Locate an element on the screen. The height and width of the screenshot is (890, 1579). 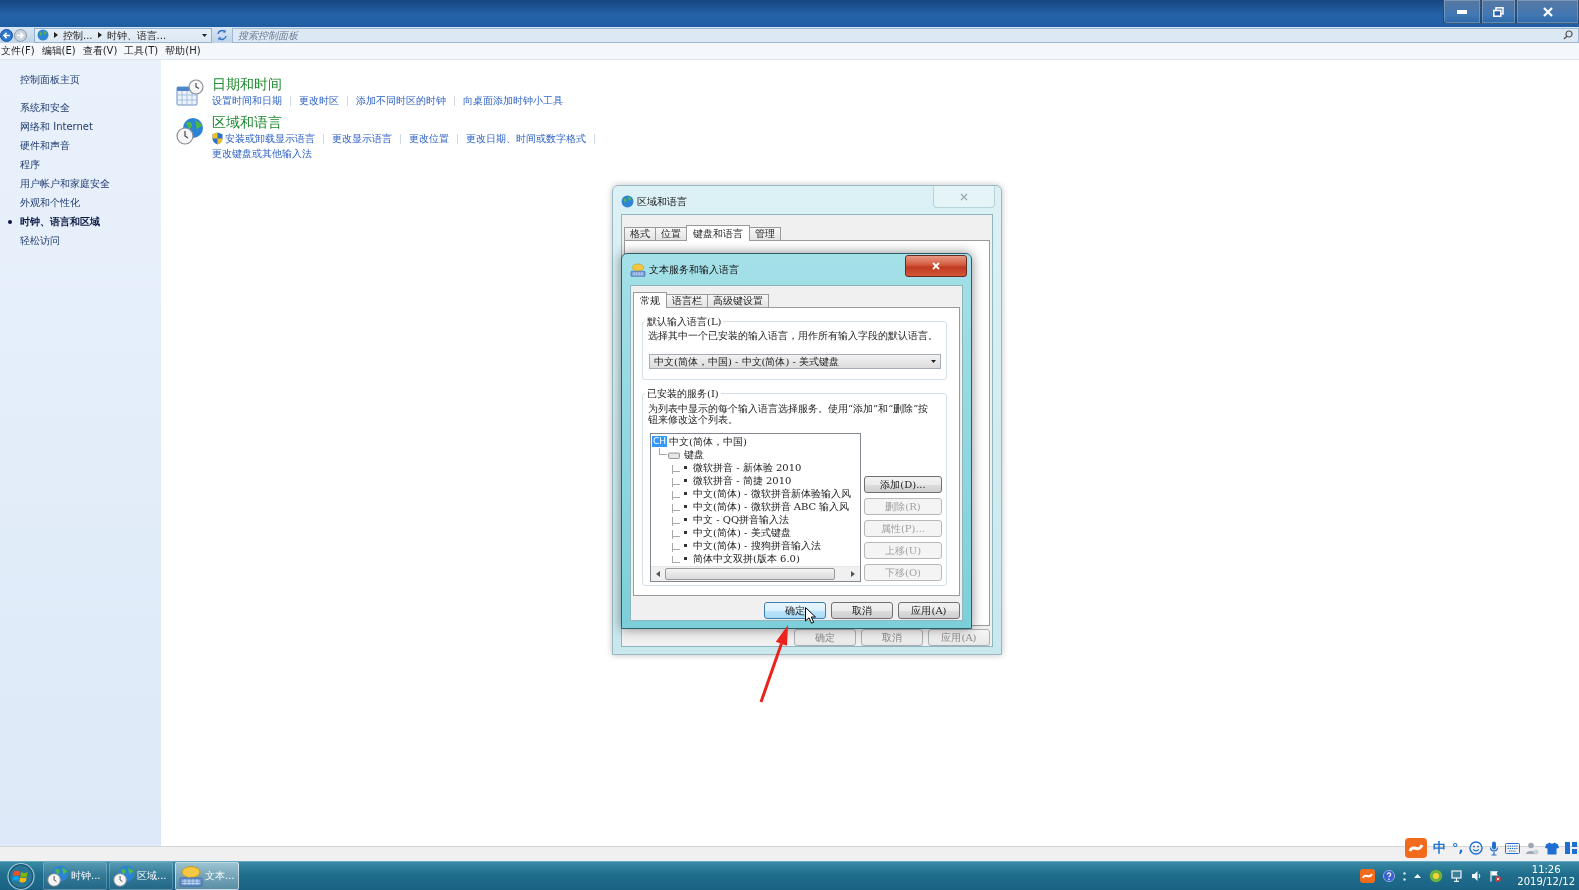
task-link: 更改位置 is located at coordinates (429, 138).